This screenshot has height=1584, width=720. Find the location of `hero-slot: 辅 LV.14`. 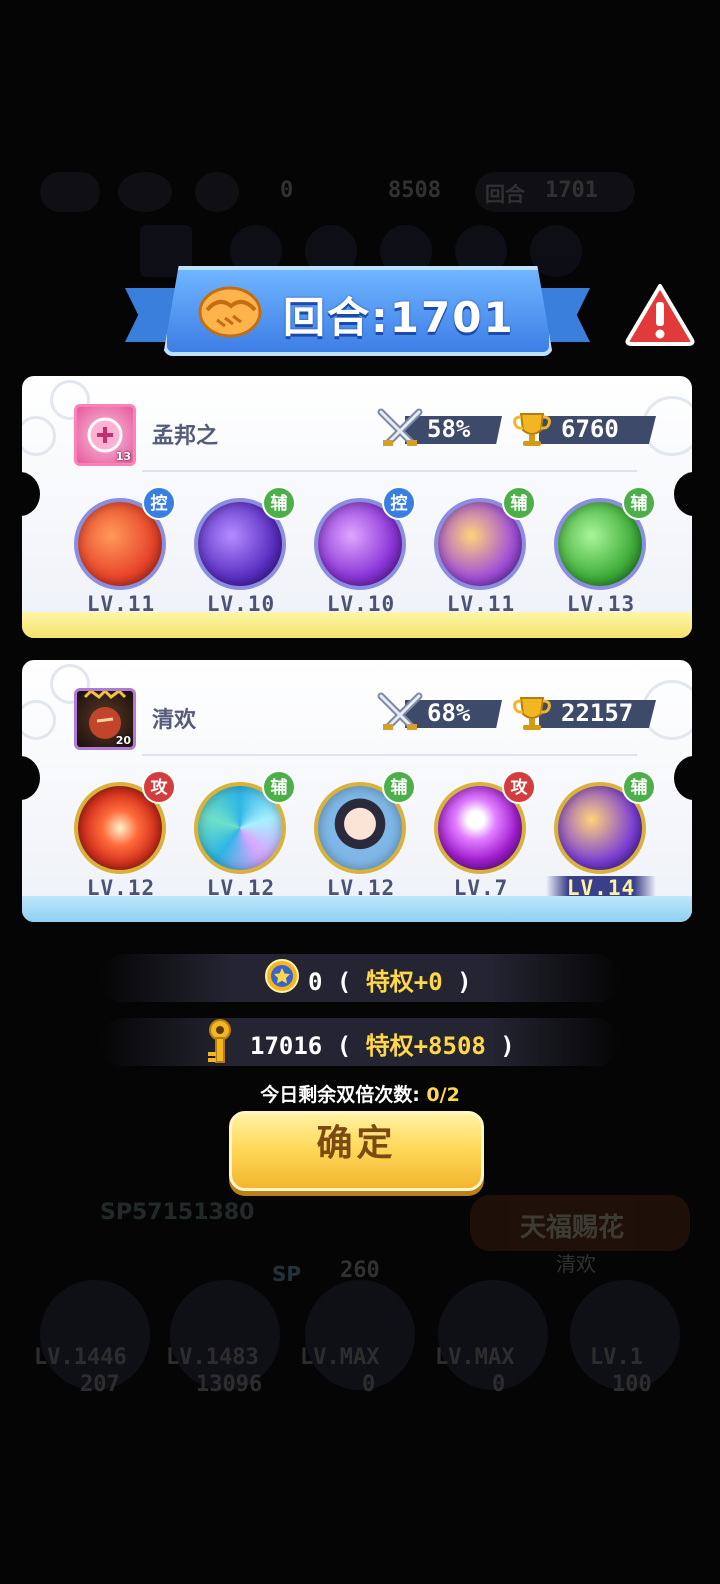

hero-slot: 辅 LV.14 is located at coordinates (601, 835).